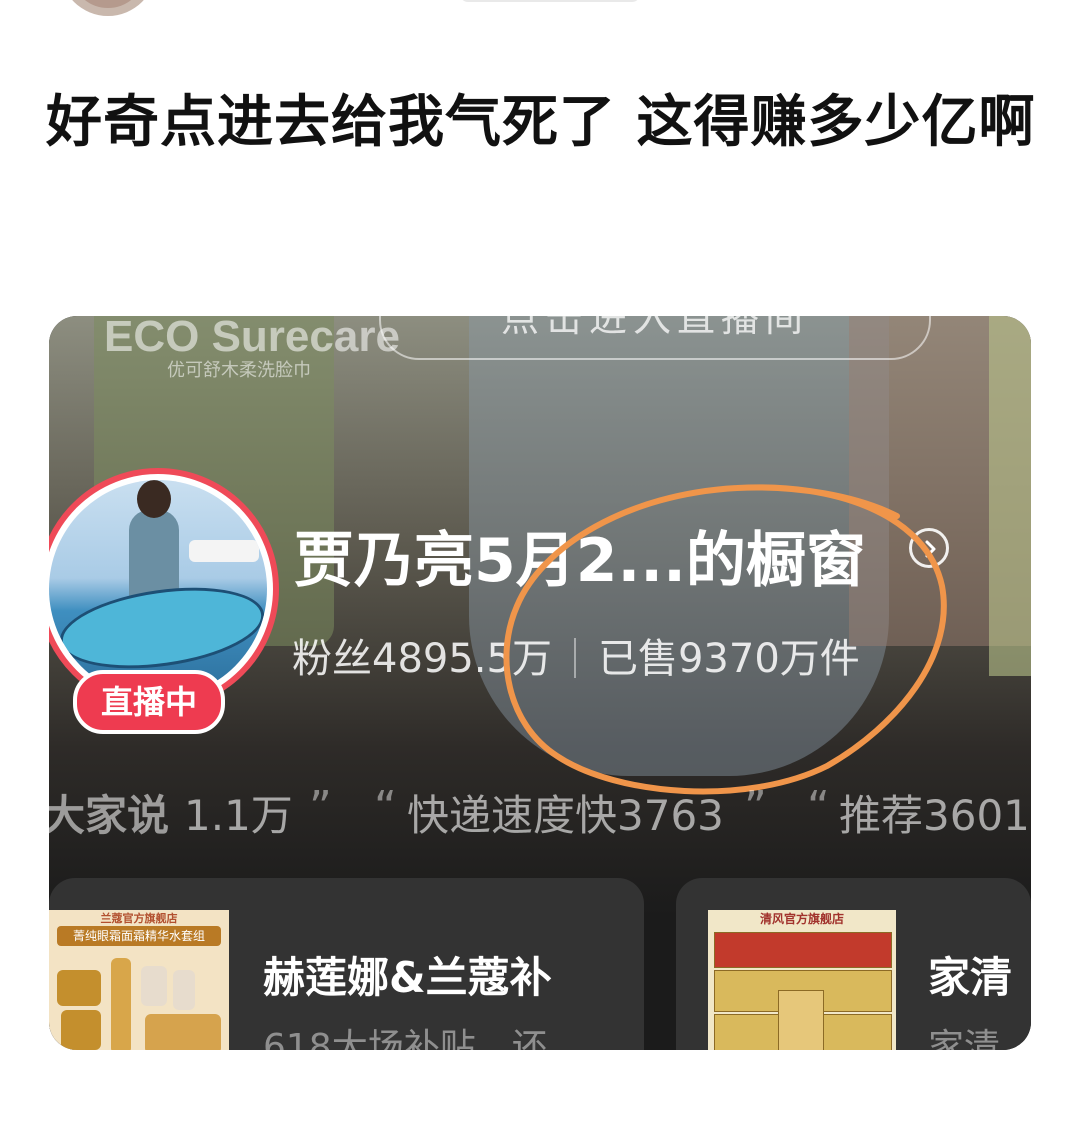 This screenshot has width=1080, height=1141. Describe the element at coordinates (108, 8) in the screenshot. I see `author-avatar` at that location.